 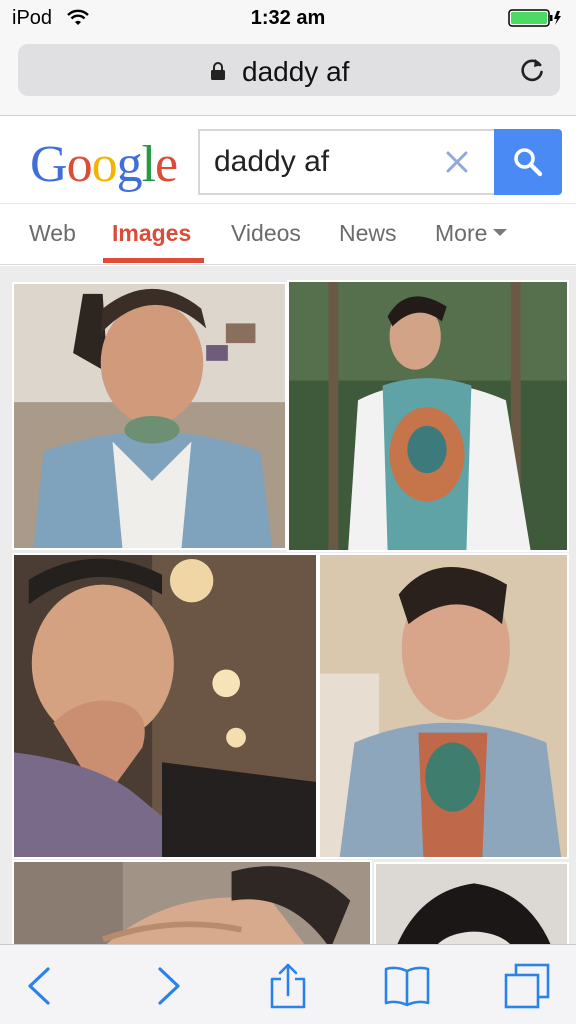 What do you see at coordinates (347, 162) in the screenshot?
I see `search-input: daddy af` at bounding box center [347, 162].